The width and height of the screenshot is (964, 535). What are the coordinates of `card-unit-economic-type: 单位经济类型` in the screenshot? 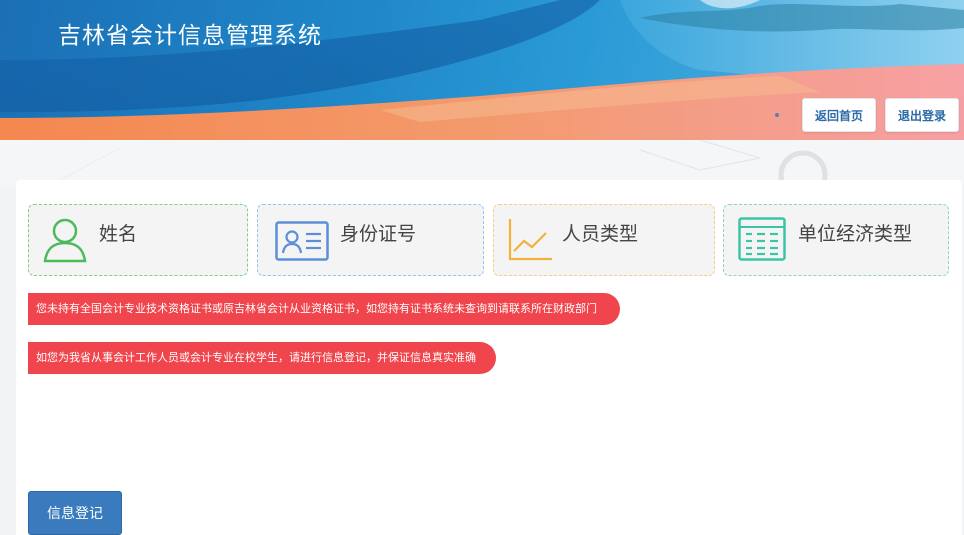 It's located at (836, 240).